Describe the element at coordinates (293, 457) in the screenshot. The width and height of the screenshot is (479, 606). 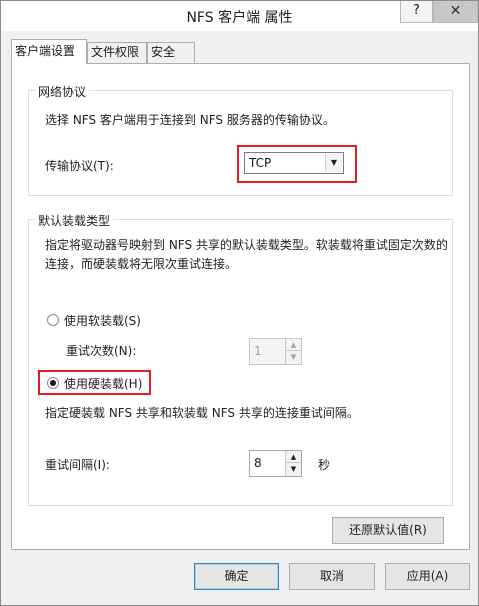
I see `retry-interval-up-icon: ▲` at that location.